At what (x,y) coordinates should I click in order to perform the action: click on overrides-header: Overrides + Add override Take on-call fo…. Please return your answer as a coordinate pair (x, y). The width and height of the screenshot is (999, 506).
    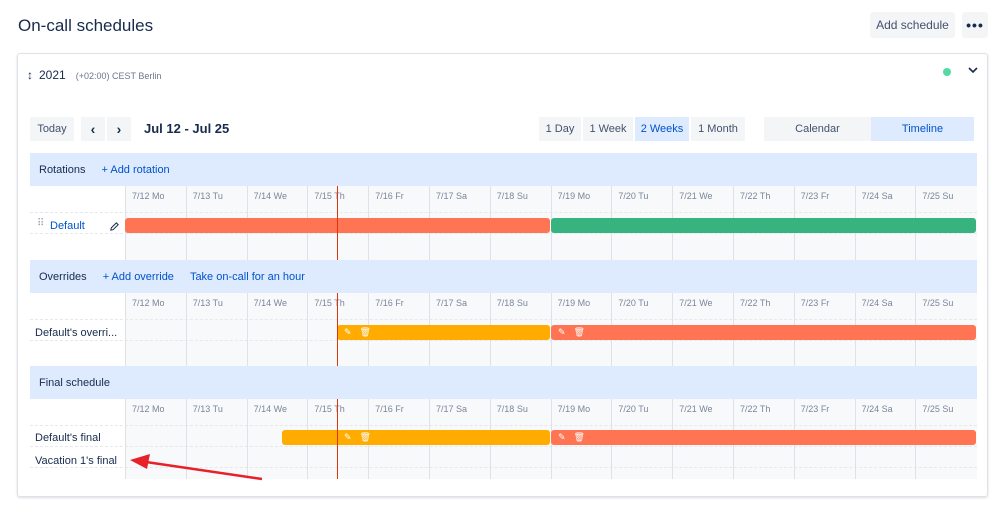
    Looking at the image, I should click on (503, 276).